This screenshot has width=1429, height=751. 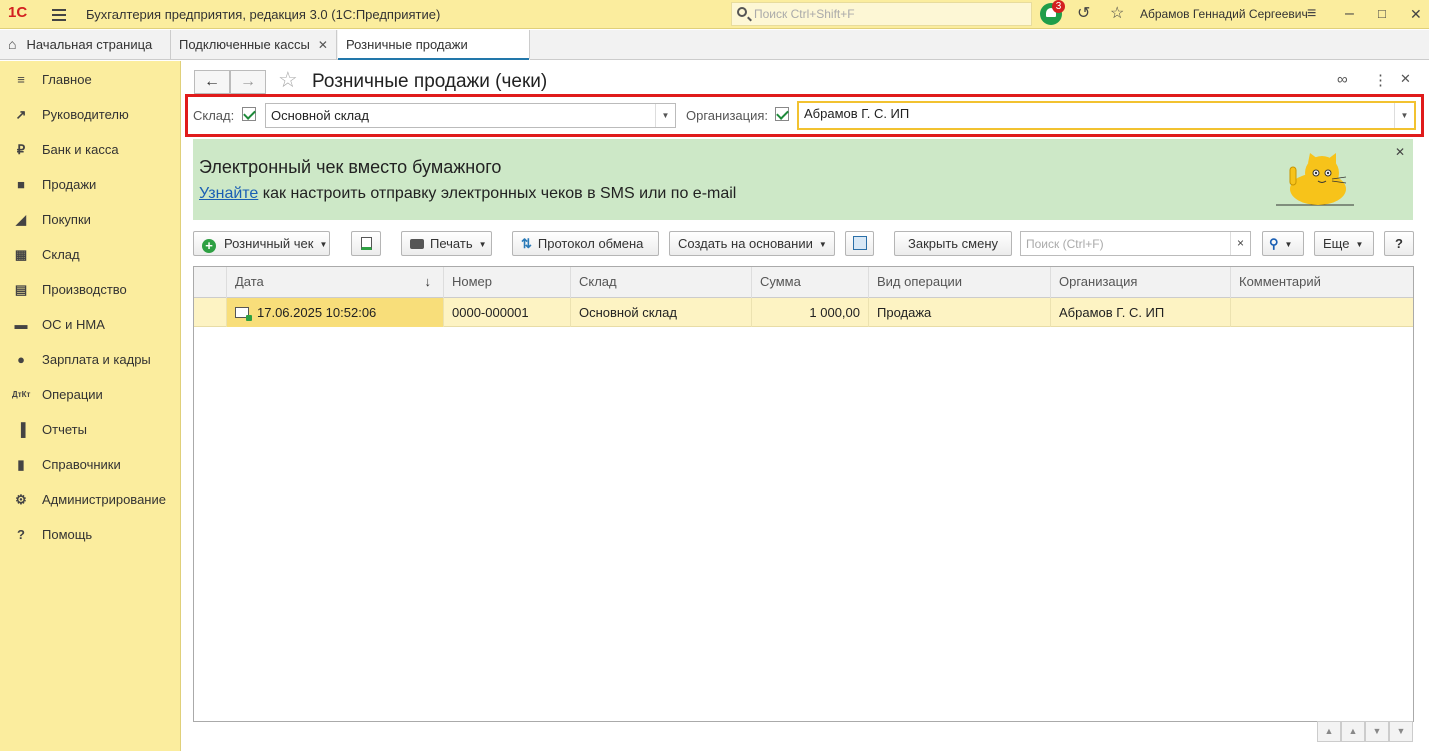 I want to click on column-header-operation: Вид операции, so click(x=960, y=282).